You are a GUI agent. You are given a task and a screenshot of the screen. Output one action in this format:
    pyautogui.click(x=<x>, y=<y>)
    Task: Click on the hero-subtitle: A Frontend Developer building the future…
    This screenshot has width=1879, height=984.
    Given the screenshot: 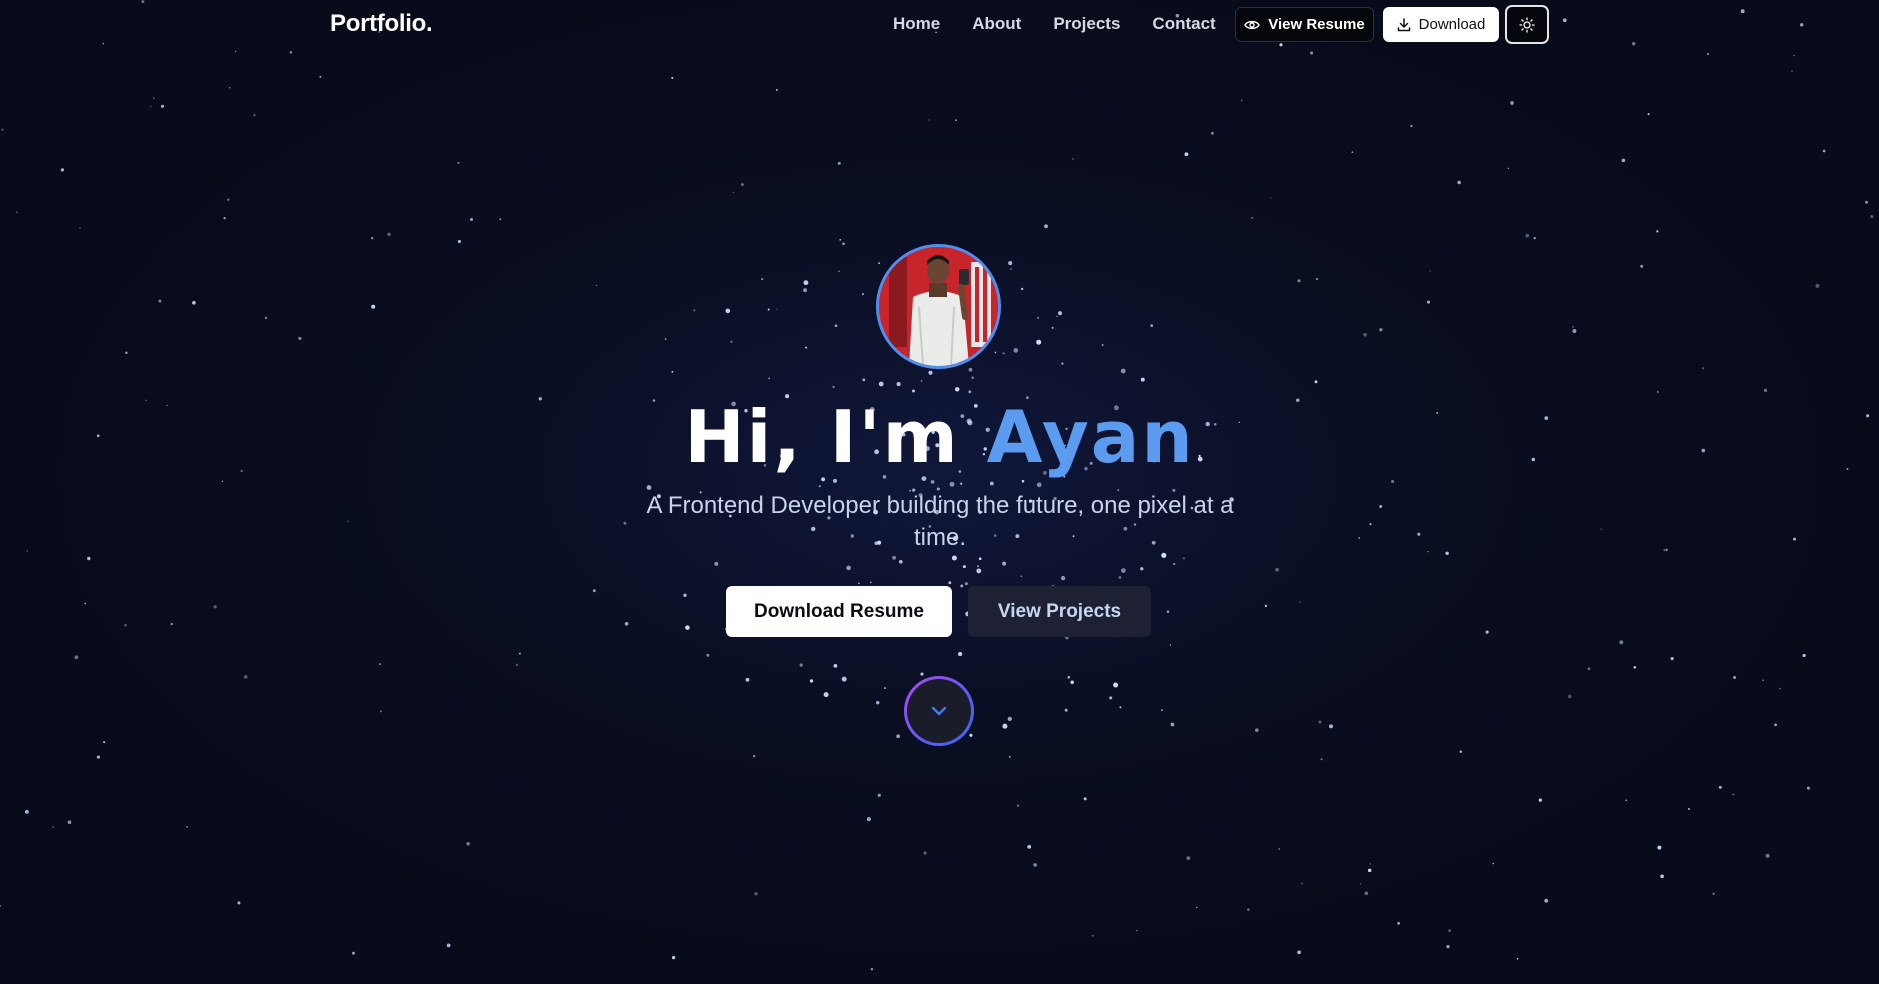 What is the action you would take?
    pyautogui.click(x=940, y=521)
    